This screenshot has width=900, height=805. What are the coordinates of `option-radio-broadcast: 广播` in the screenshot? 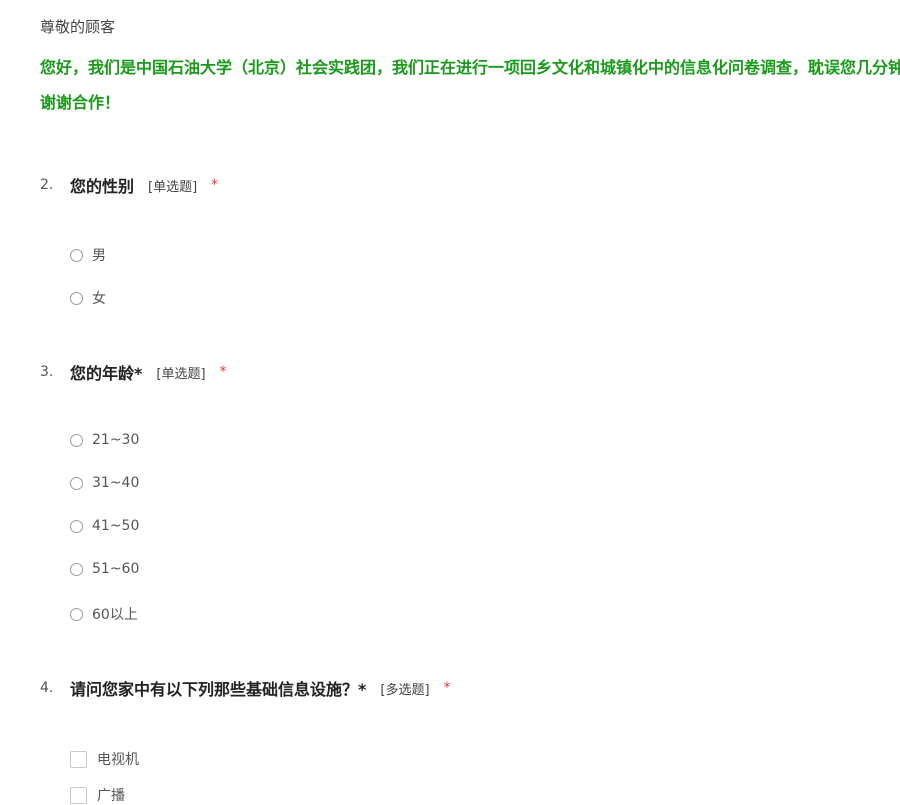 It's located at (97, 795).